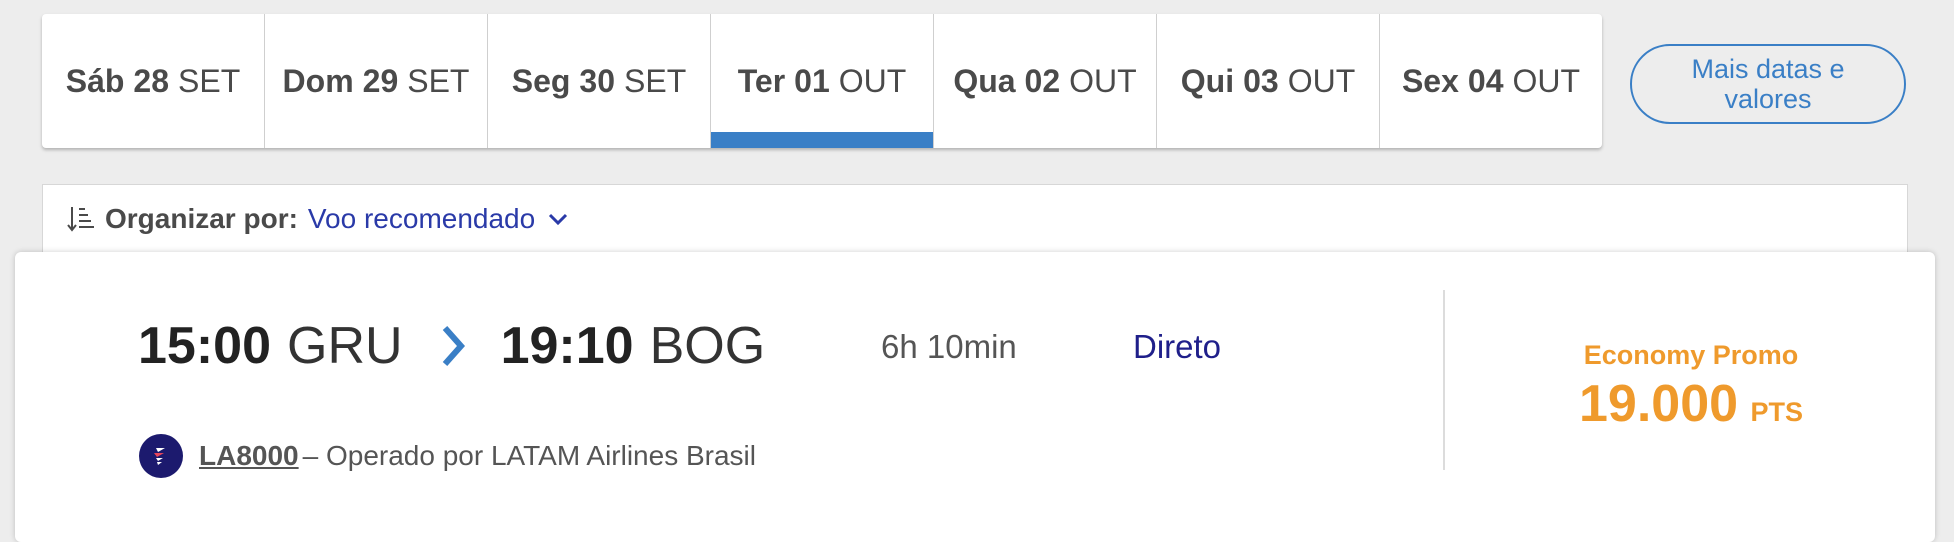 This screenshot has width=1954, height=542. Describe the element at coordinates (567, 346) in the screenshot. I see `arrival-time: 19:10` at that location.